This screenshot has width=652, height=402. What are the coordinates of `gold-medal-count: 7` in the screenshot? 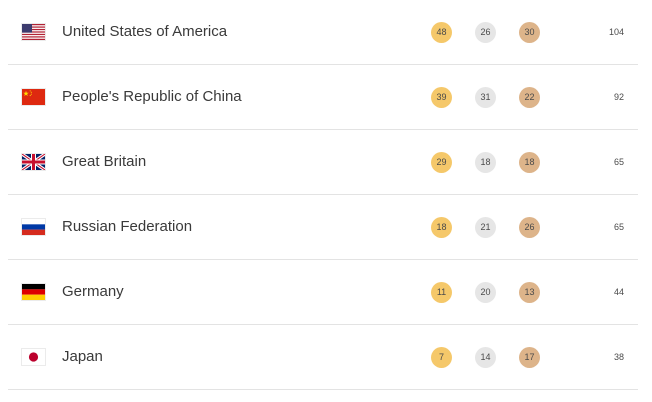 It's located at (441, 357).